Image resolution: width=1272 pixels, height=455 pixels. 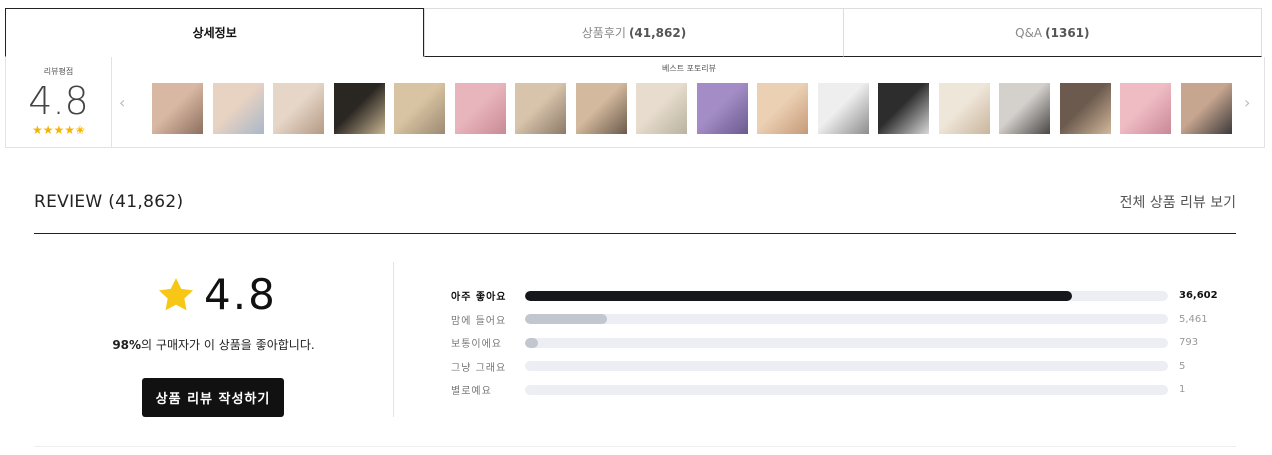 I want to click on tab-product-reviews: 상품후기 (41,862), so click(x=633, y=32).